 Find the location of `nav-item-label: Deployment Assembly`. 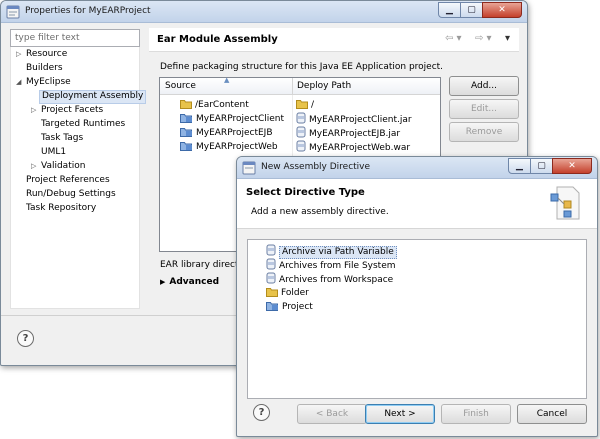

nav-item-label: Deployment Assembly is located at coordinates (93, 96).